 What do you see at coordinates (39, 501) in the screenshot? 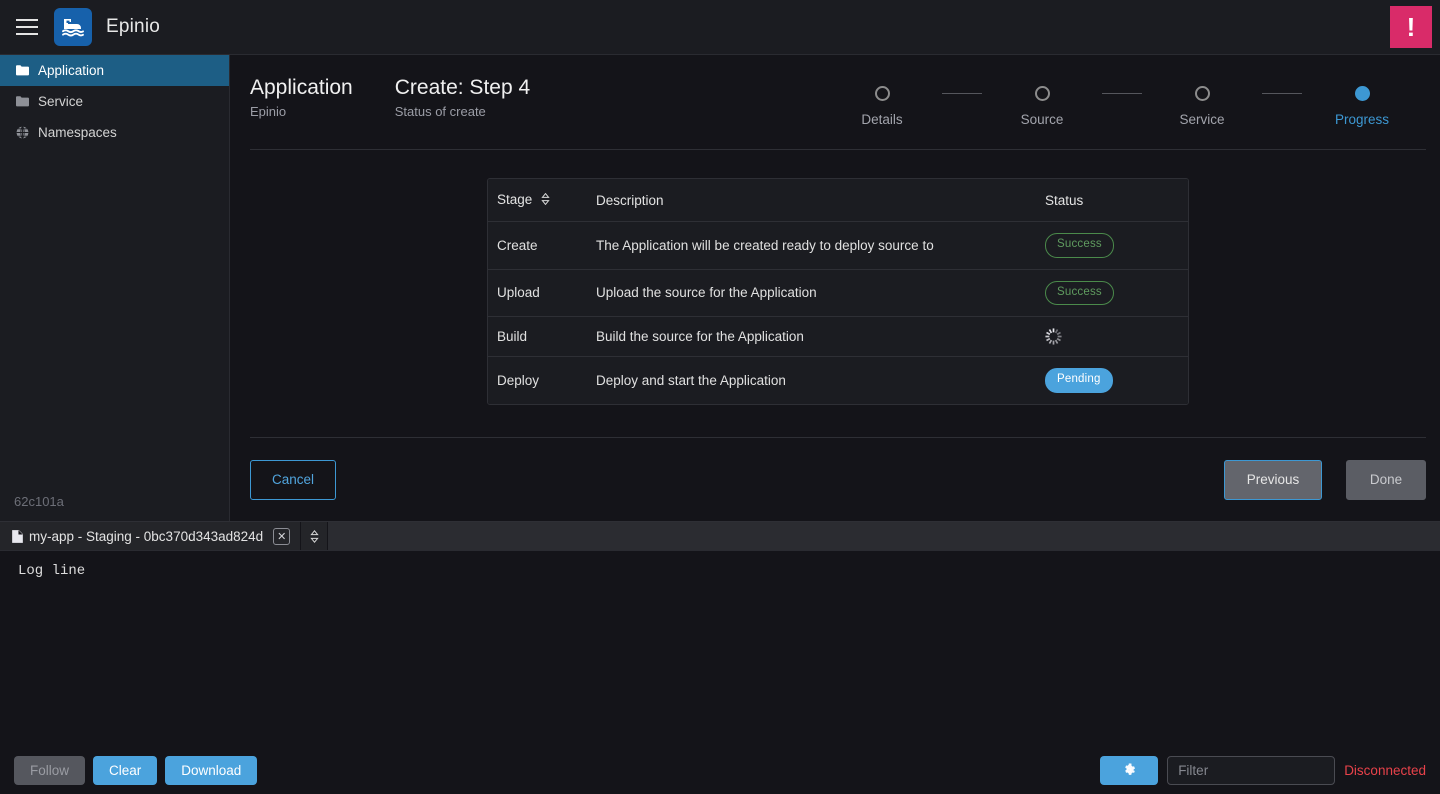
I see `version-label: 62c101a` at bounding box center [39, 501].